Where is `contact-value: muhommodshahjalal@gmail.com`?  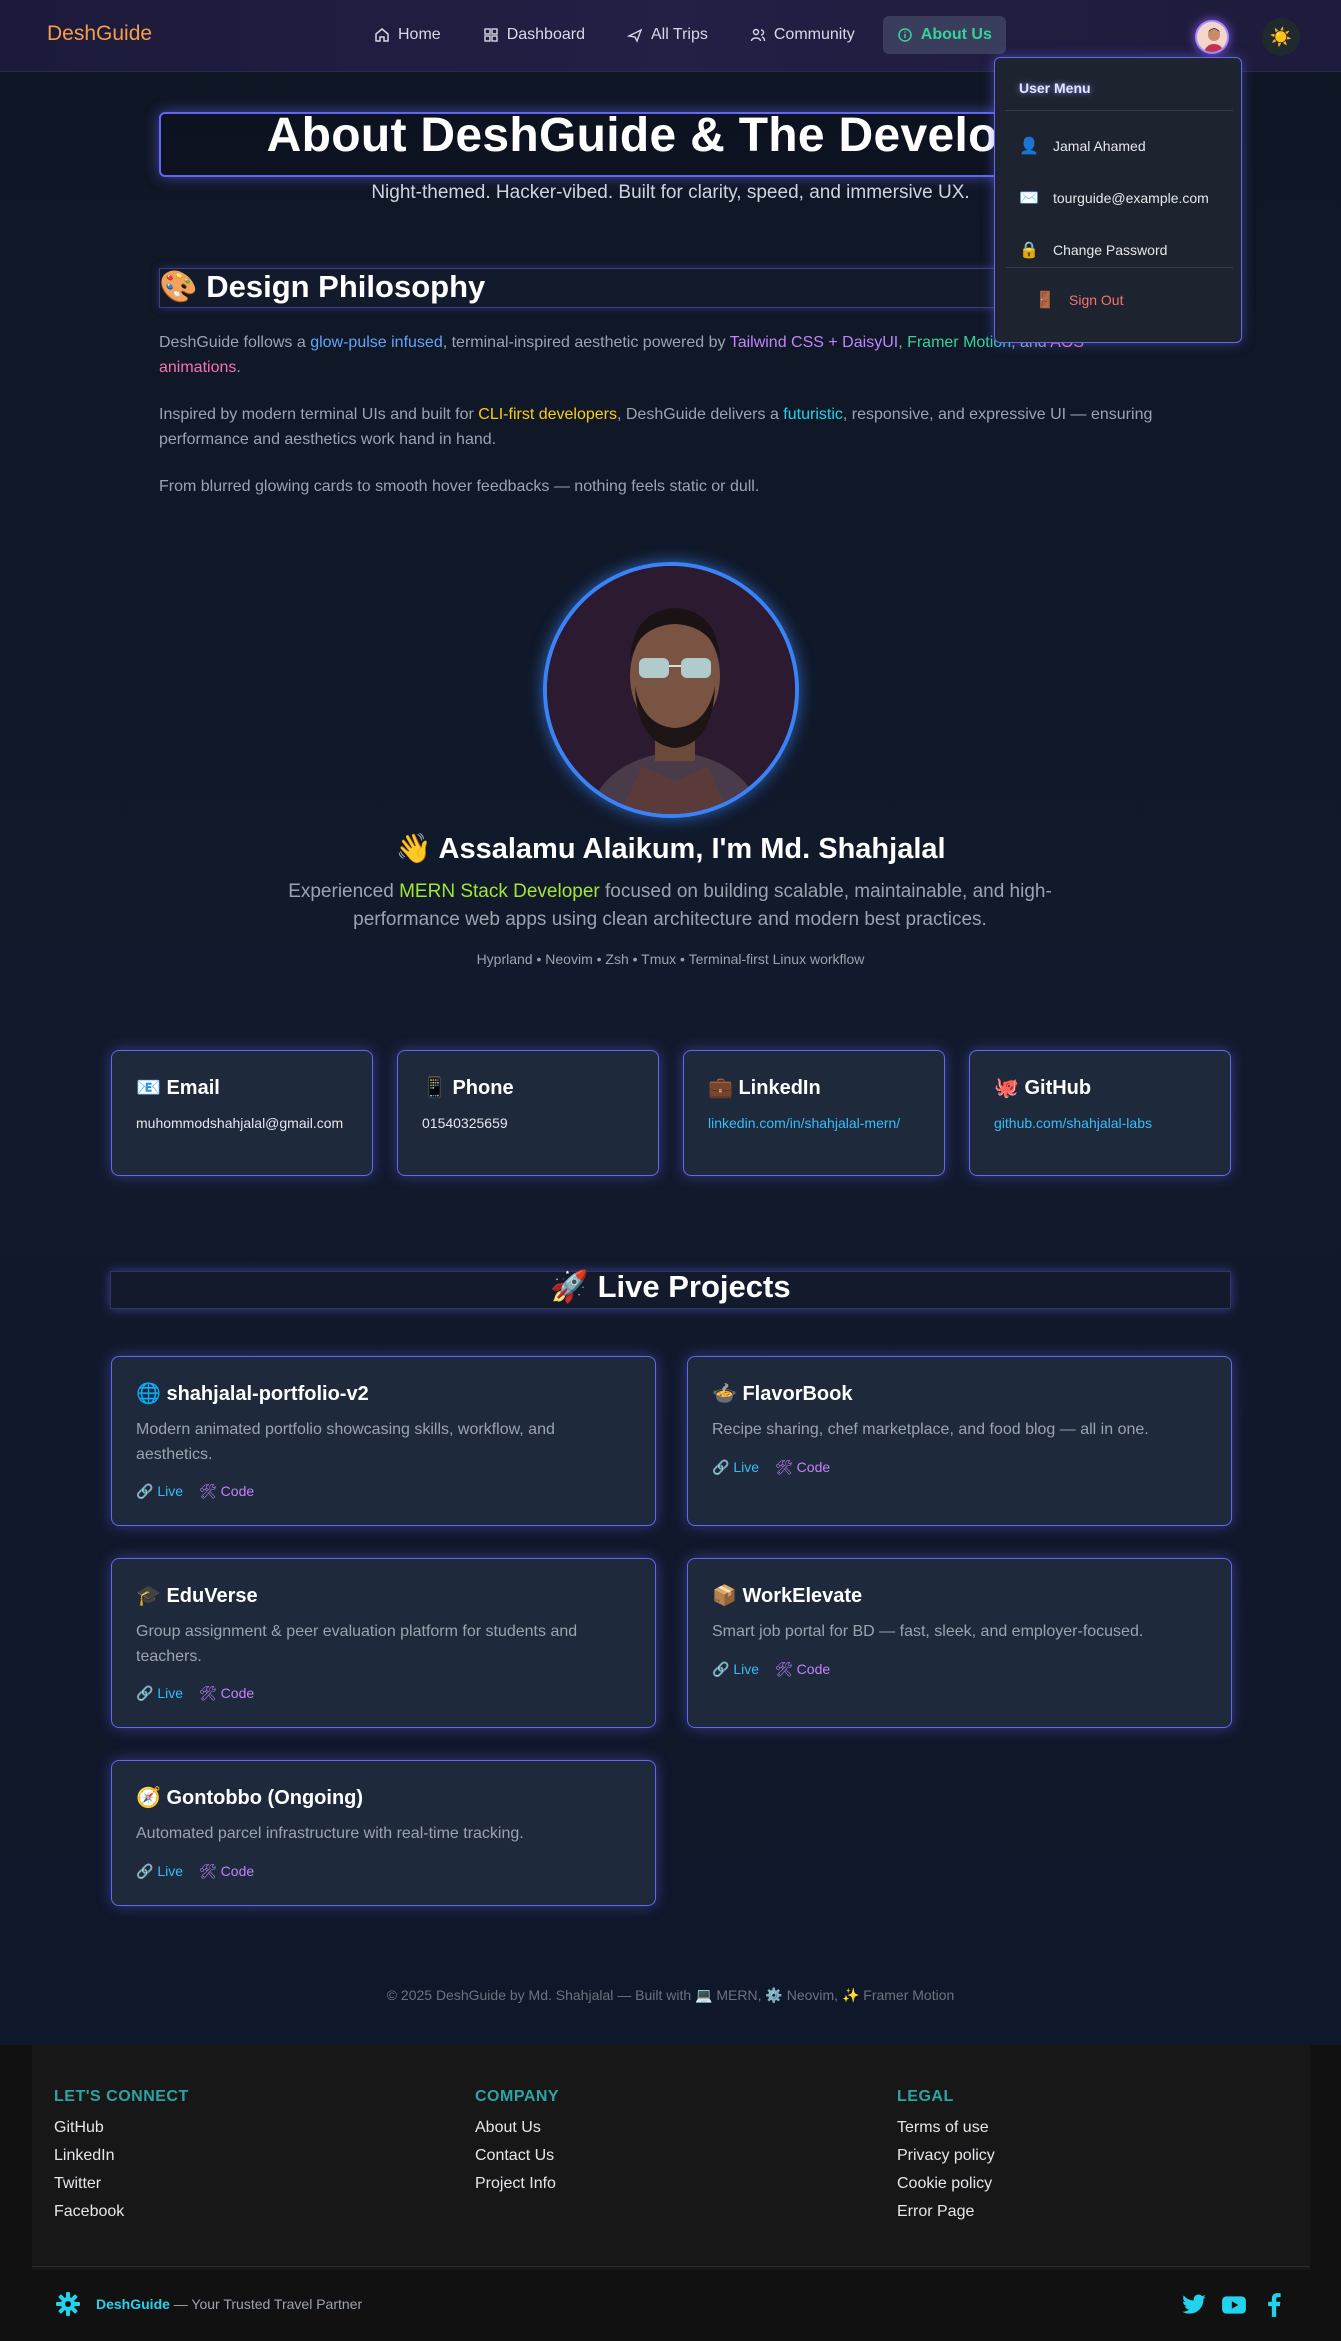
contact-value: muhommodshahjalal@gmail.com is located at coordinates (240, 1123).